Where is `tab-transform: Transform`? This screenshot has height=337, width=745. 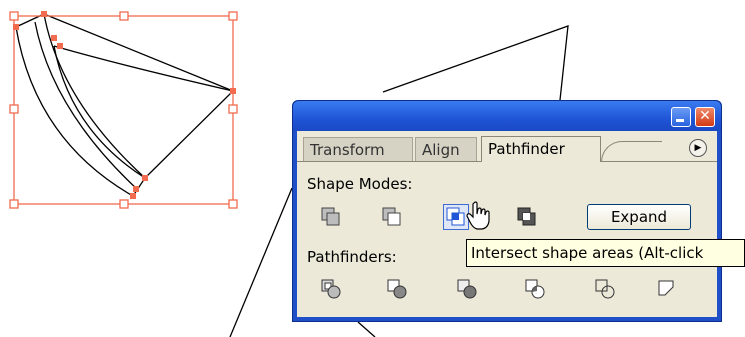
tab-transform: Transform is located at coordinates (358, 149).